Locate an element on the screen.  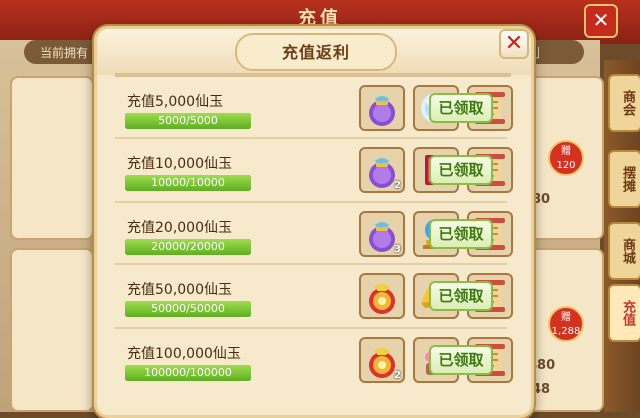
progress-bar: 20000/20000 is located at coordinates (188, 247).